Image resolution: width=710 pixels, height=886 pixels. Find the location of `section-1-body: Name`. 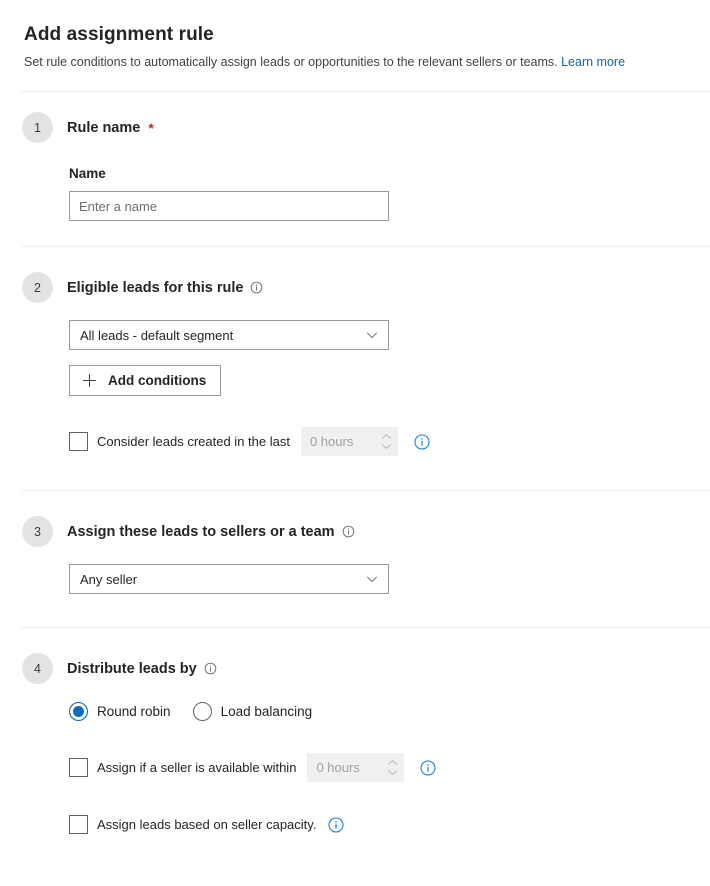

section-1-body: Name is located at coordinates (389, 193).